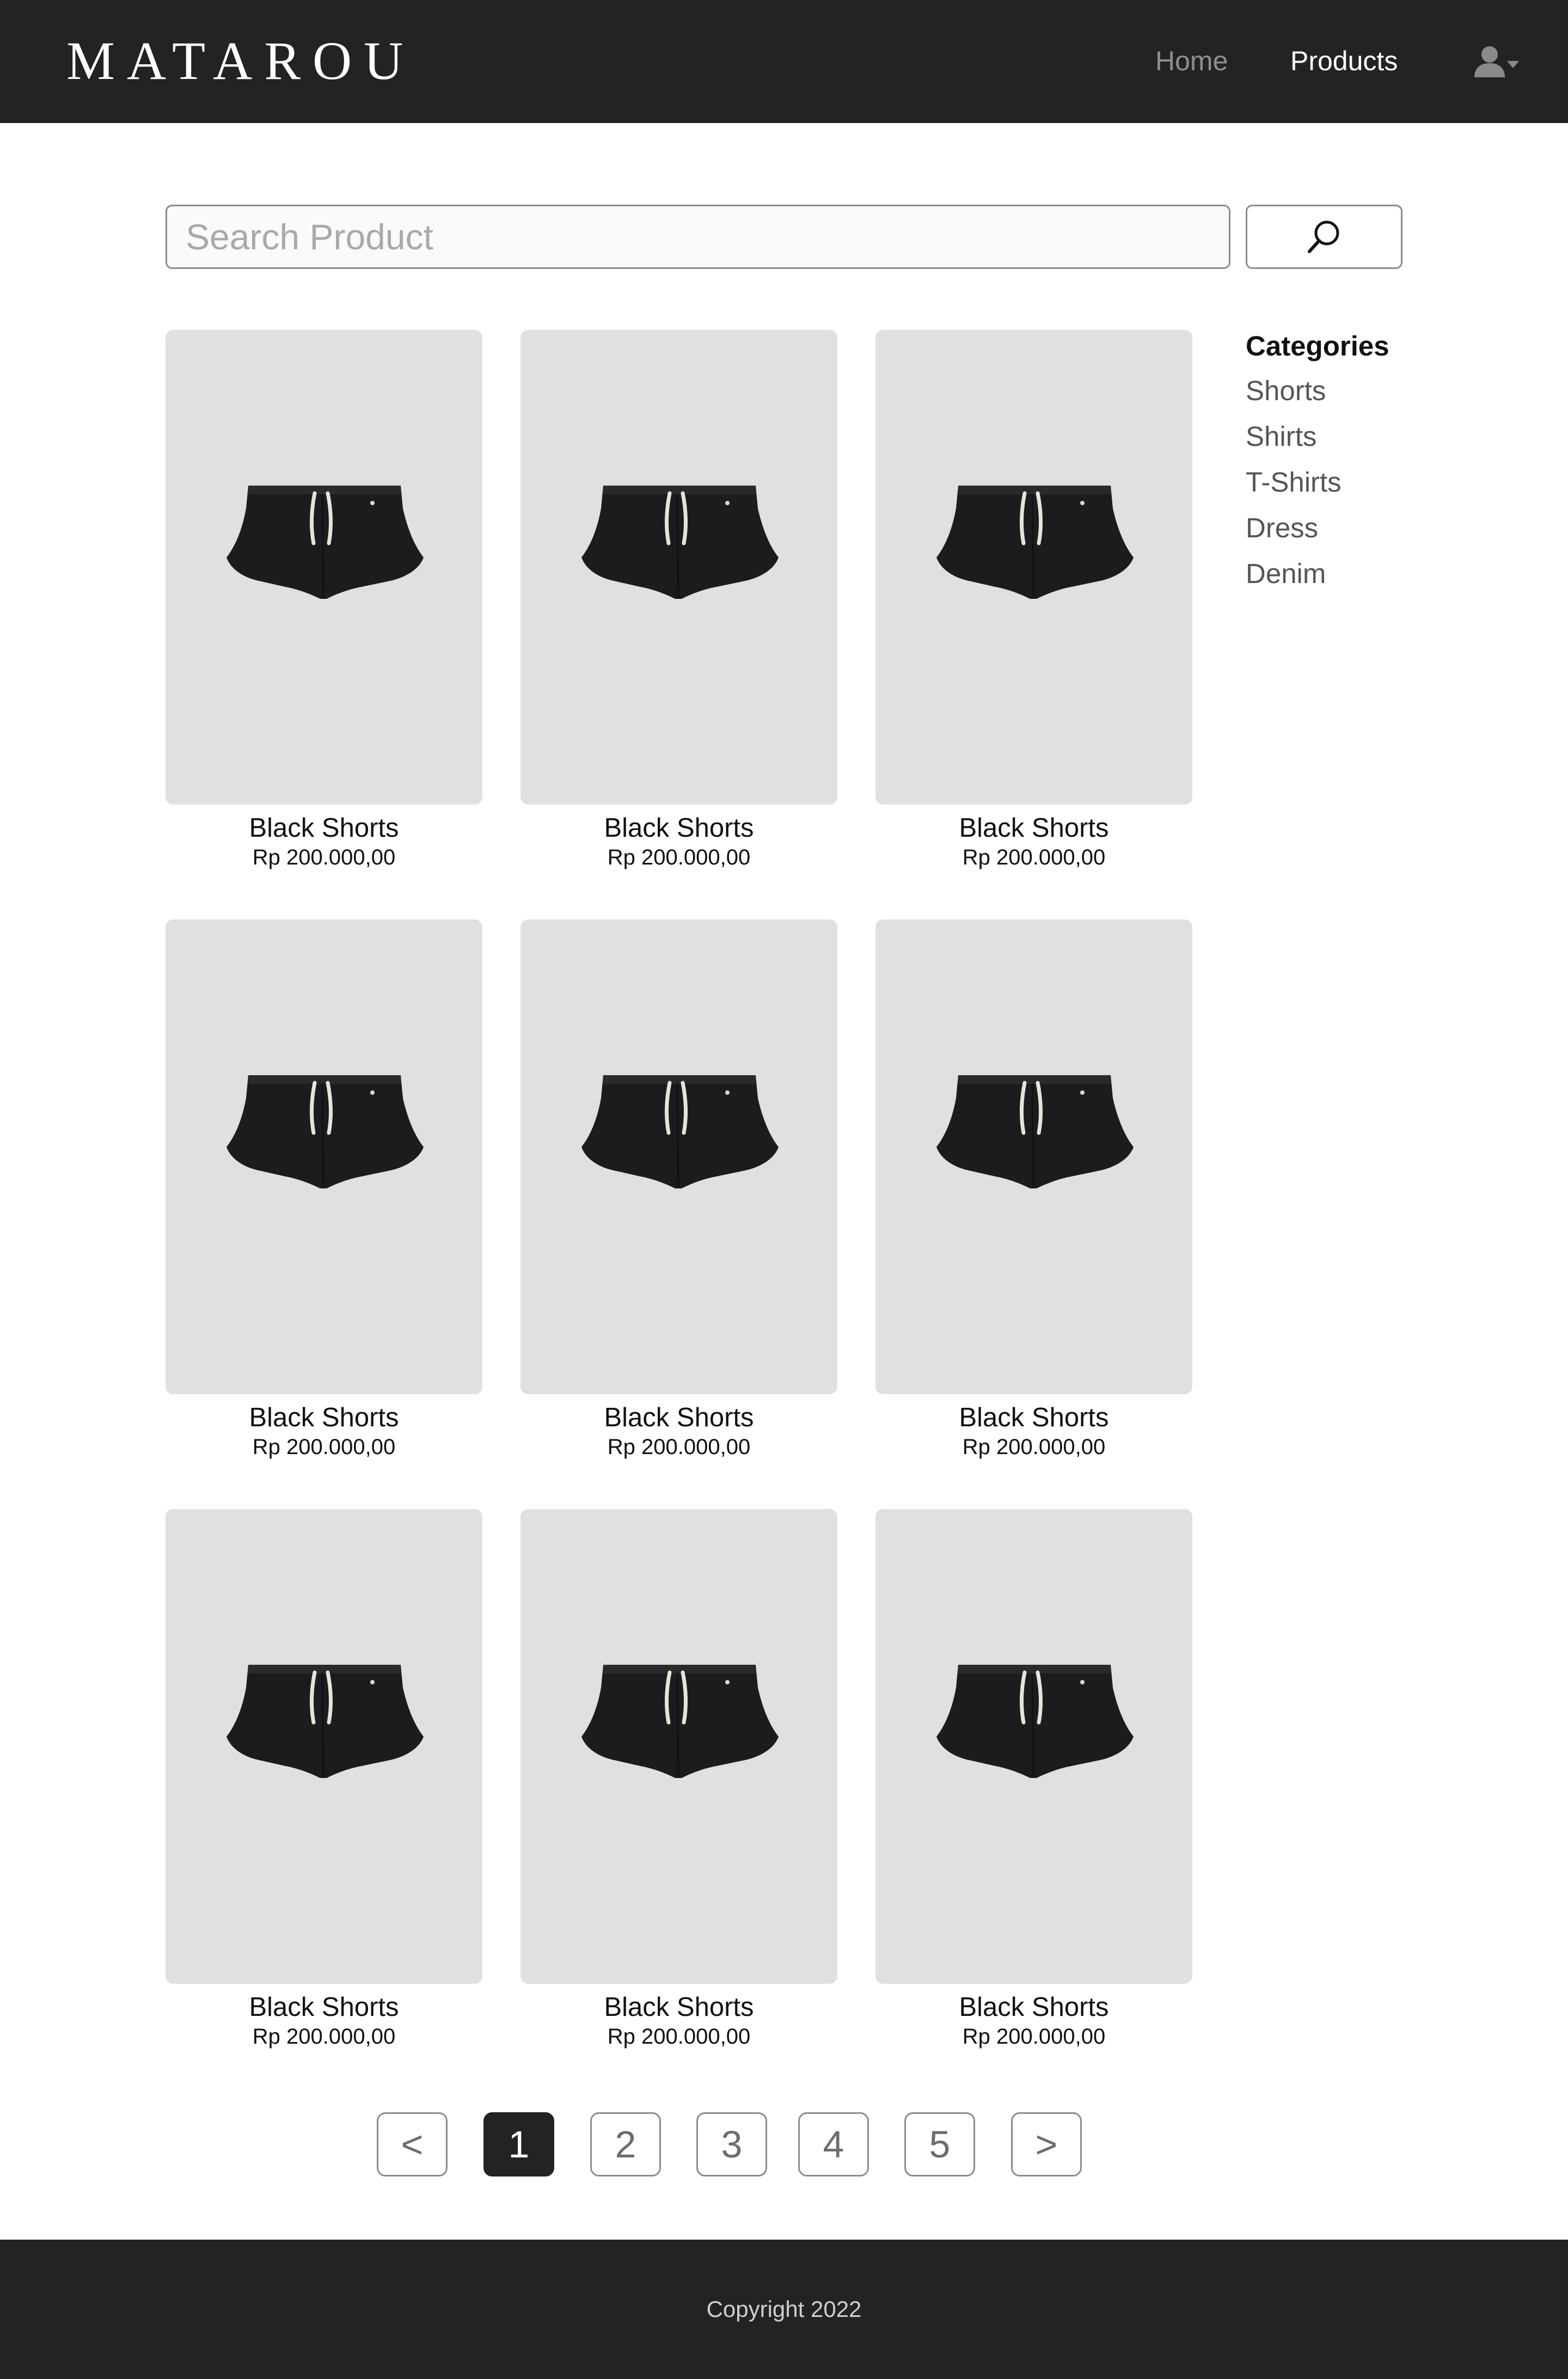 The width and height of the screenshot is (1568, 2379). What do you see at coordinates (833, 2144) in the screenshot?
I see `page-button-4: 4` at bounding box center [833, 2144].